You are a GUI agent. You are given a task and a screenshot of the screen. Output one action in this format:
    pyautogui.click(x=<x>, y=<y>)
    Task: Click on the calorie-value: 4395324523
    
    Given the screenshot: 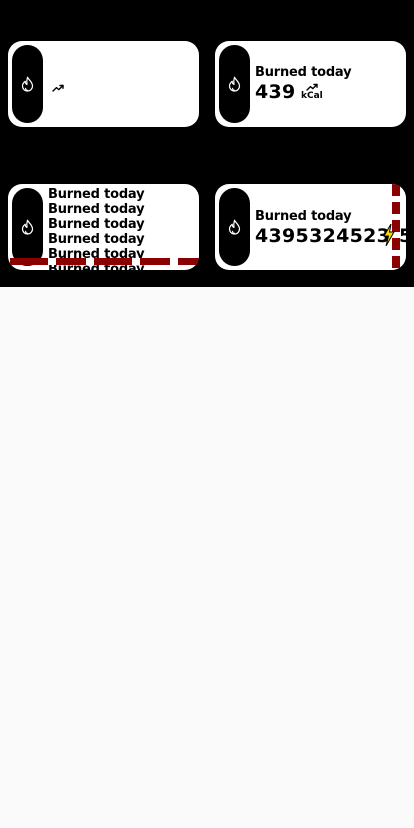 What is the action you would take?
    pyautogui.click(x=323, y=236)
    